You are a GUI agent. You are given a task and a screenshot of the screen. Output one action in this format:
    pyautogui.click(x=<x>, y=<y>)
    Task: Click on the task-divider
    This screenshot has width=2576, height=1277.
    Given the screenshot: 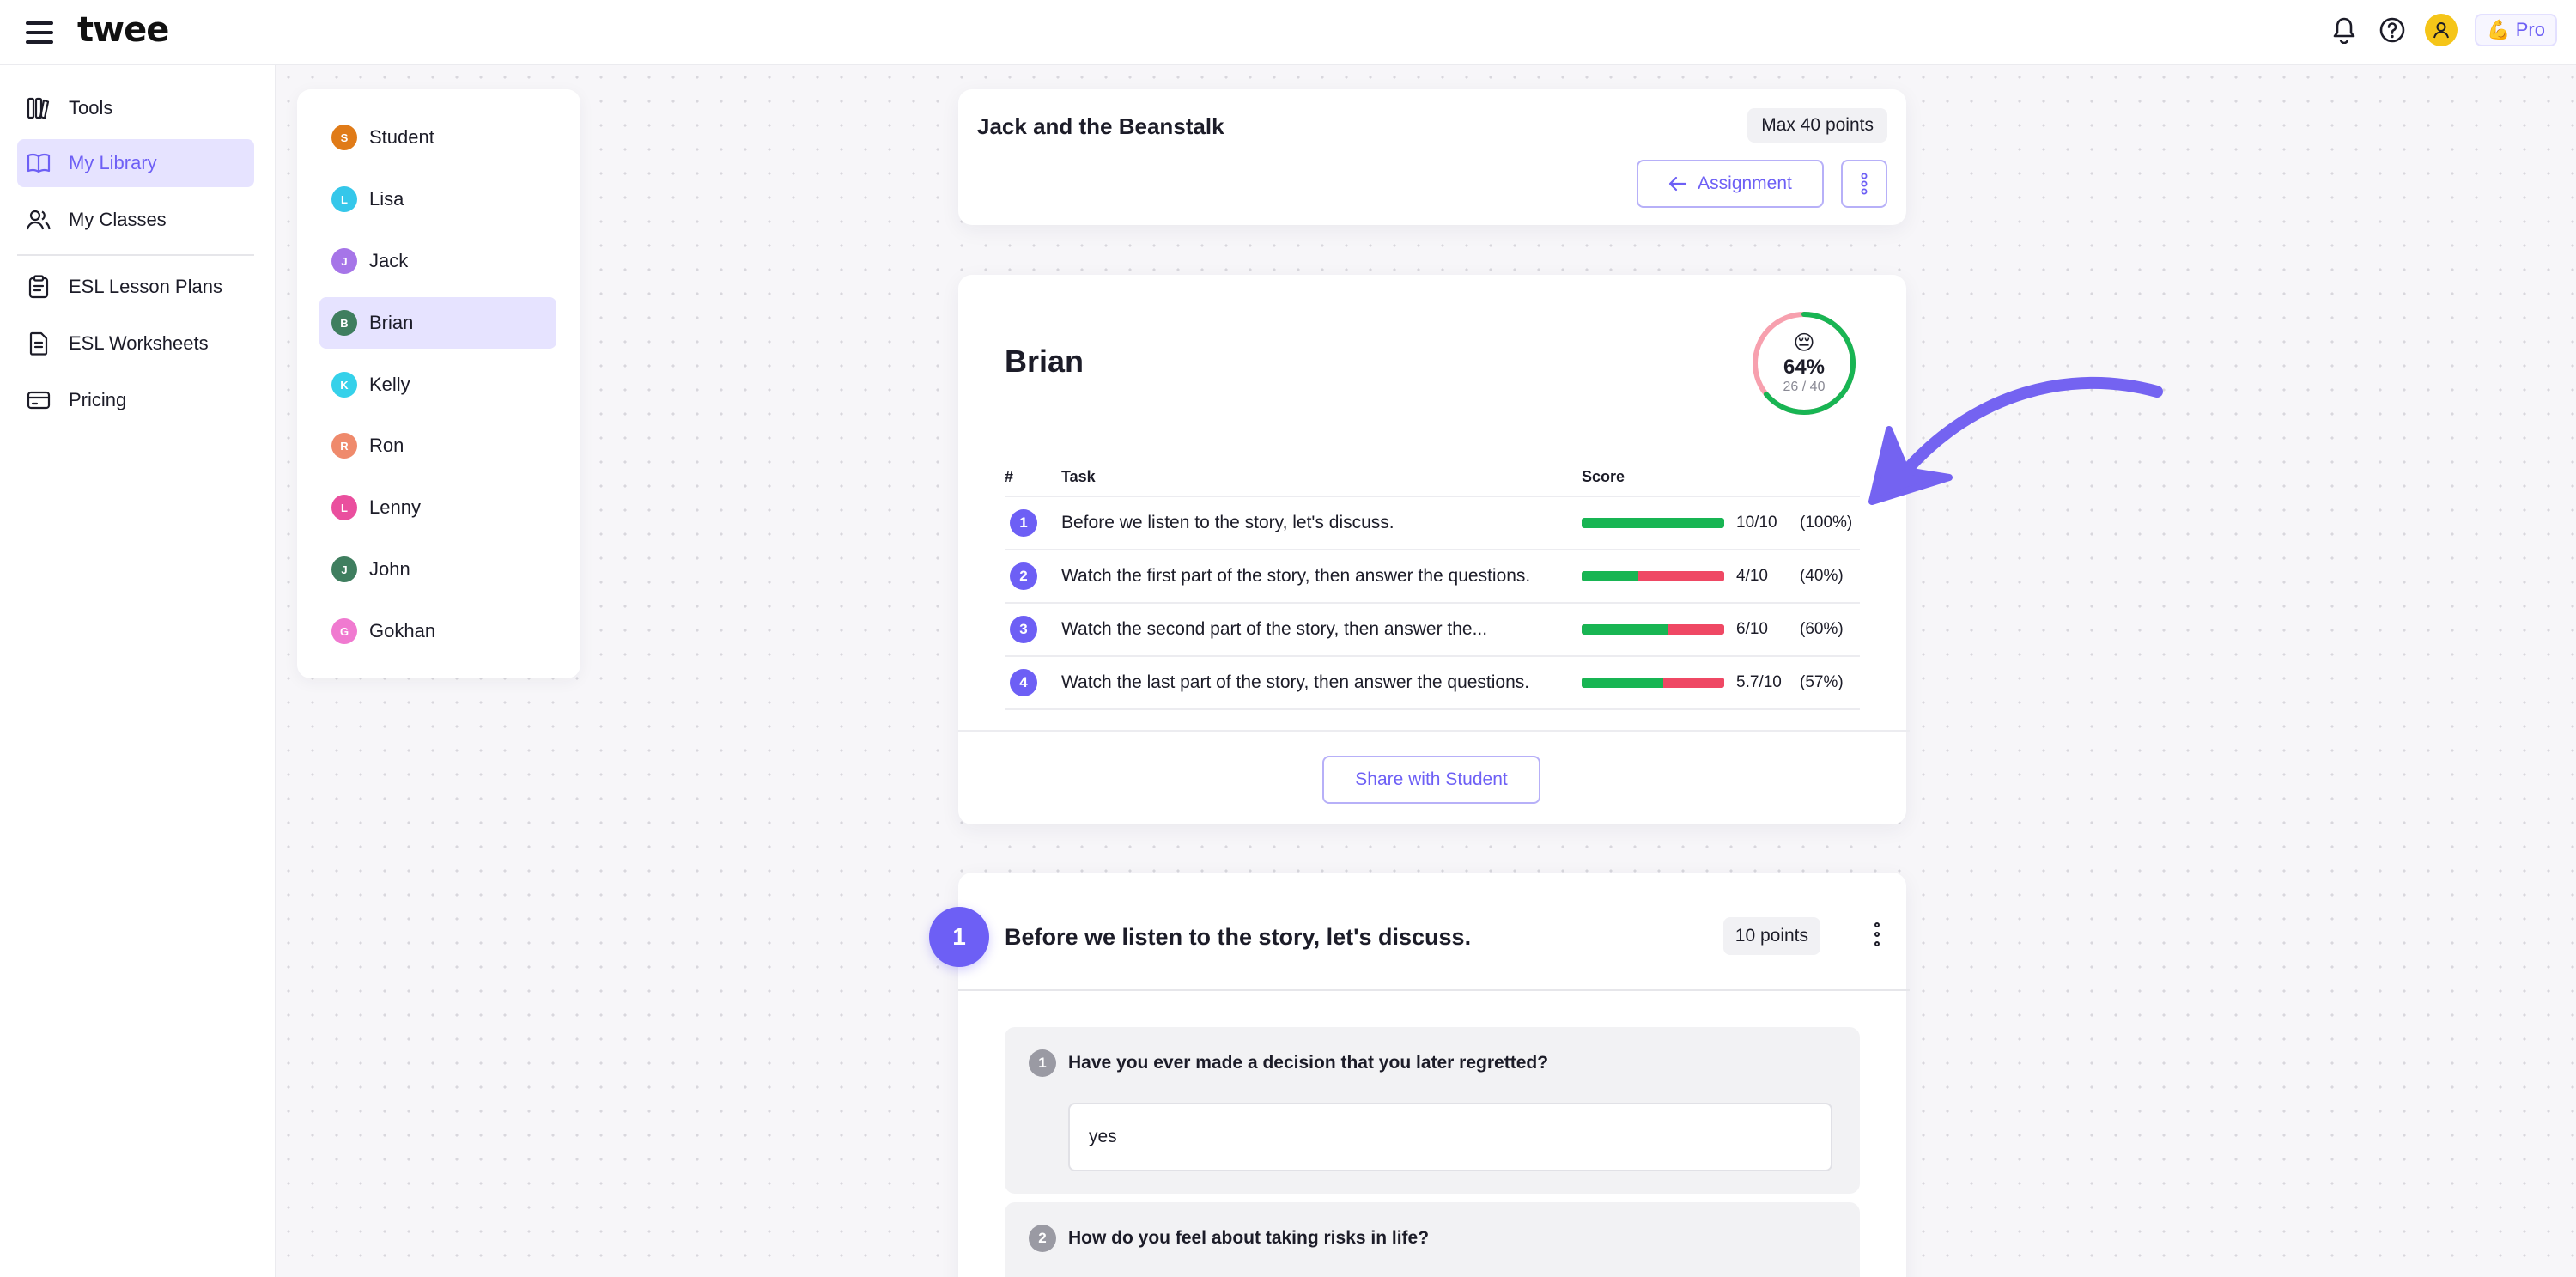 What is the action you would take?
    pyautogui.click(x=1434, y=990)
    